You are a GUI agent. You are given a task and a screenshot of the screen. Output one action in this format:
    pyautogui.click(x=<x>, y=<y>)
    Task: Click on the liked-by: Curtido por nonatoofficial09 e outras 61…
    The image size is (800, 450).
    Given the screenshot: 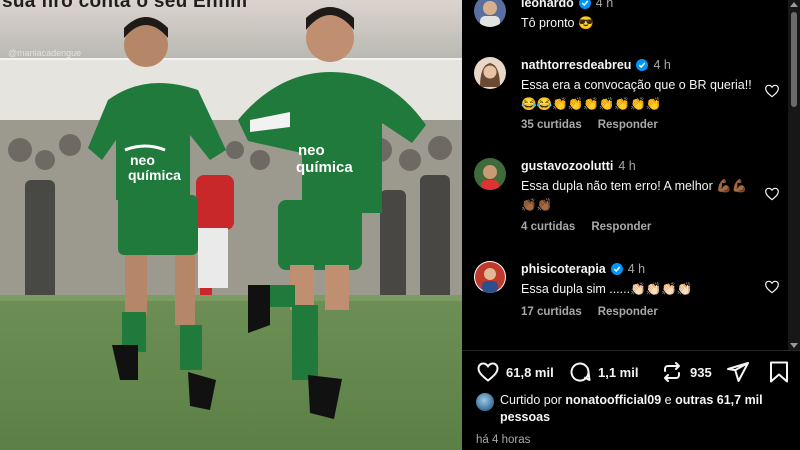 What is the action you would take?
    pyautogui.click(x=631, y=409)
    